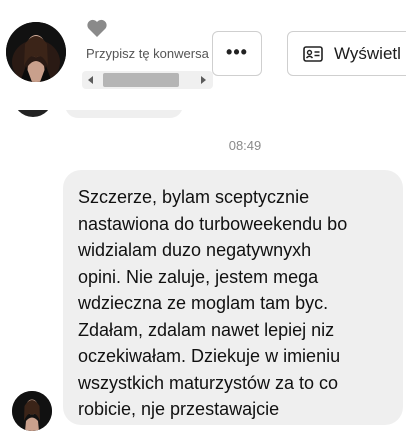  I want to click on contact-avatar, so click(36, 52).